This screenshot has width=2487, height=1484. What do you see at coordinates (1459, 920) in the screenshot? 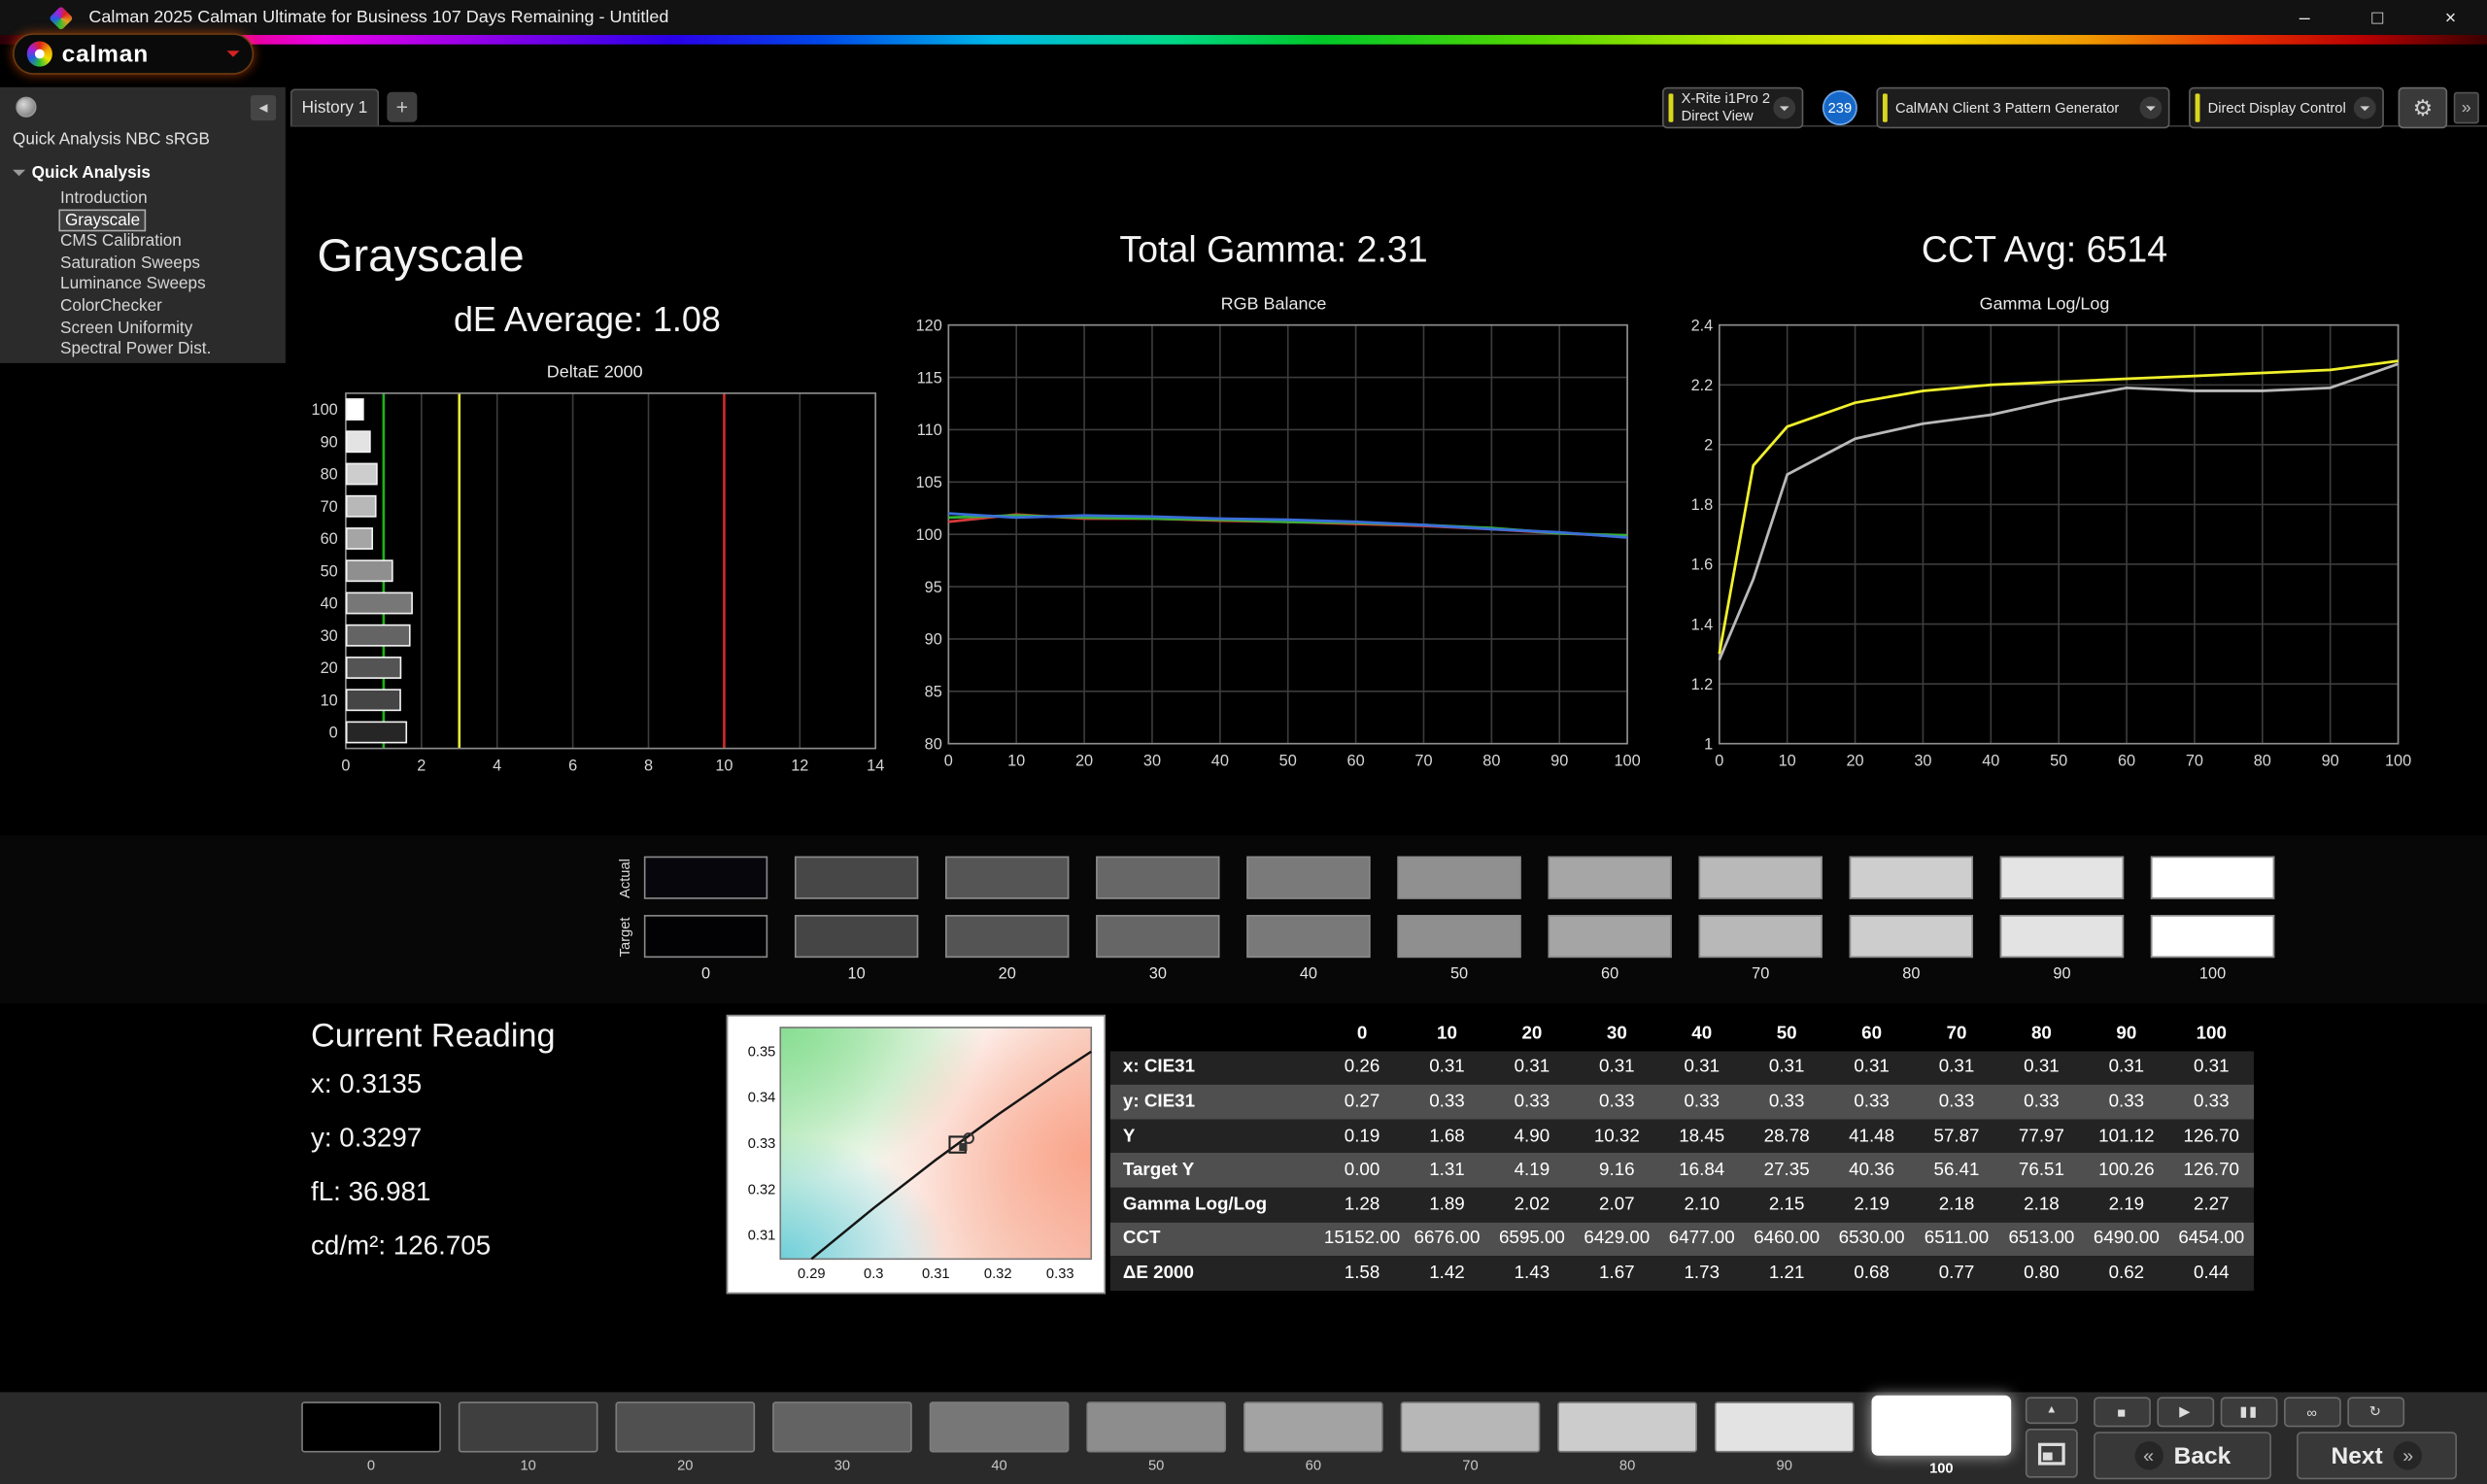
I see `swatch-columns: 0 10 20 30 40 50 60 70 80 90 100` at bounding box center [1459, 920].